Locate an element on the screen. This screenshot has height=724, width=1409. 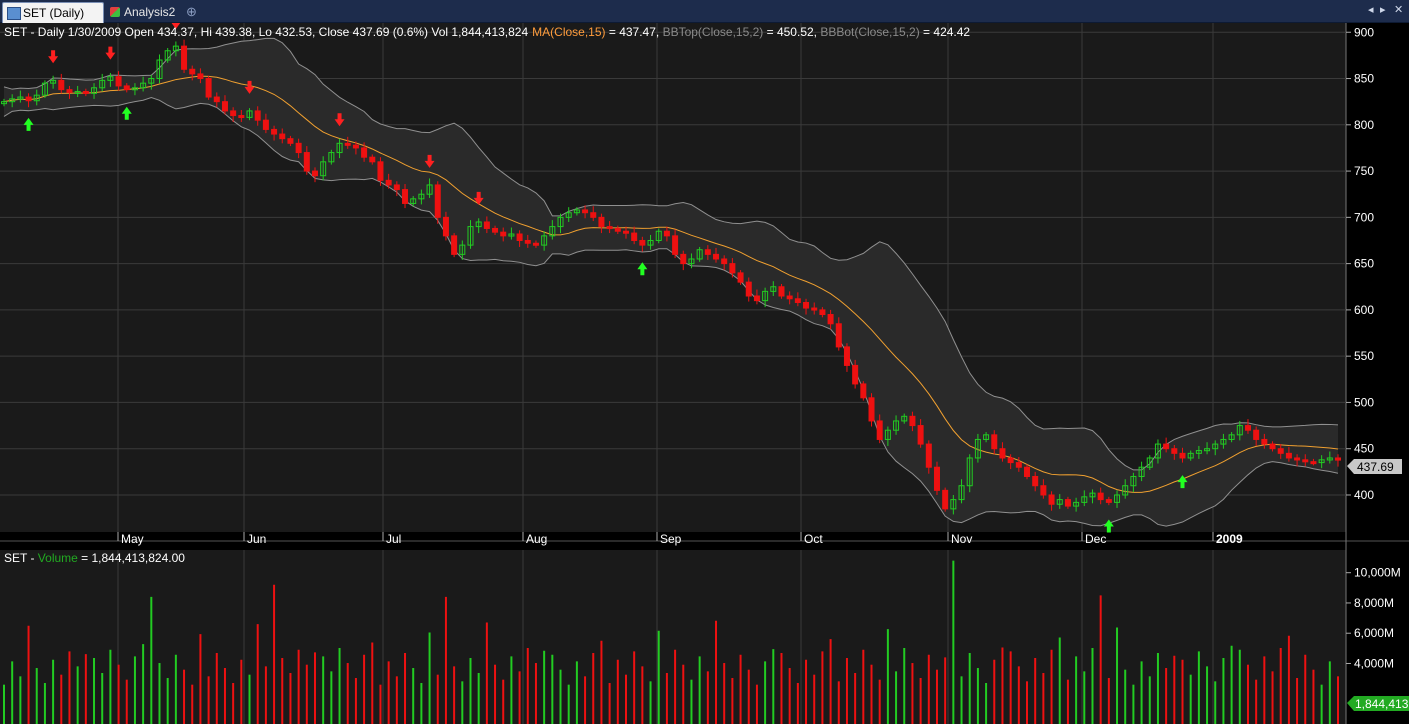
volume-value: = 1,844,413,824.00 is located at coordinates (131, 558).